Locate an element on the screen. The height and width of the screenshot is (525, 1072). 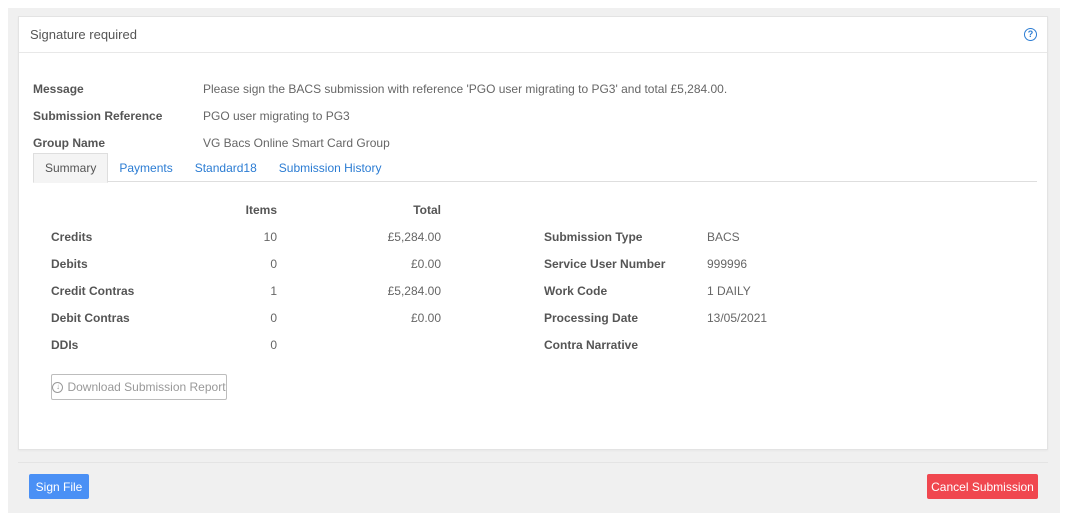
debits-total: £0.00 is located at coordinates (425, 264).